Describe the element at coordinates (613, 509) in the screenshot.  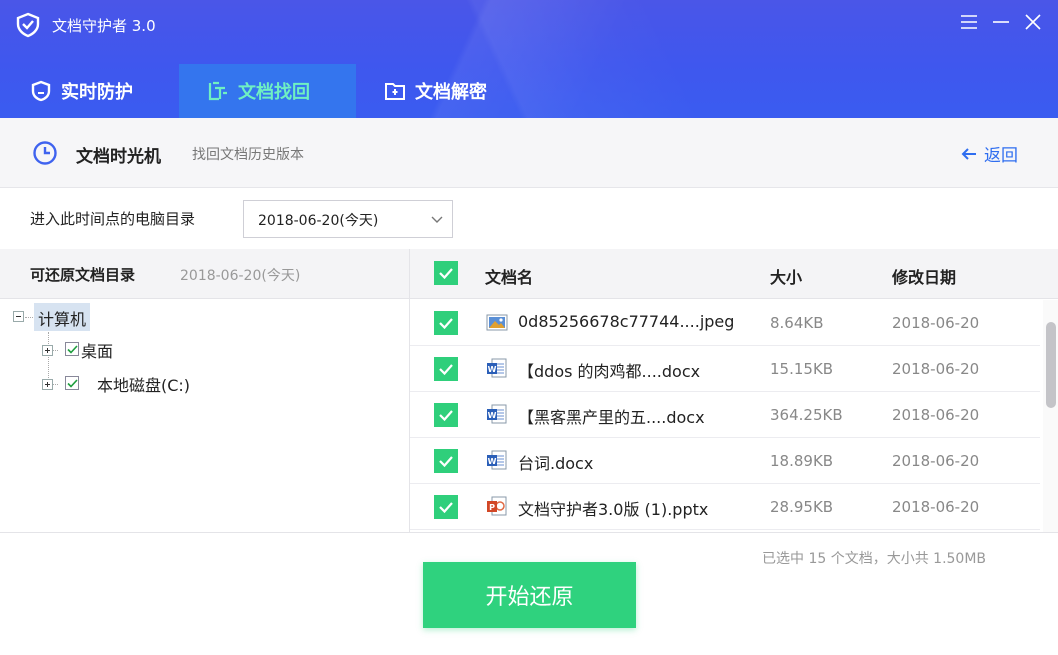
I see `file-name: 文档守护者3.0版 (1).pptx` at that location.